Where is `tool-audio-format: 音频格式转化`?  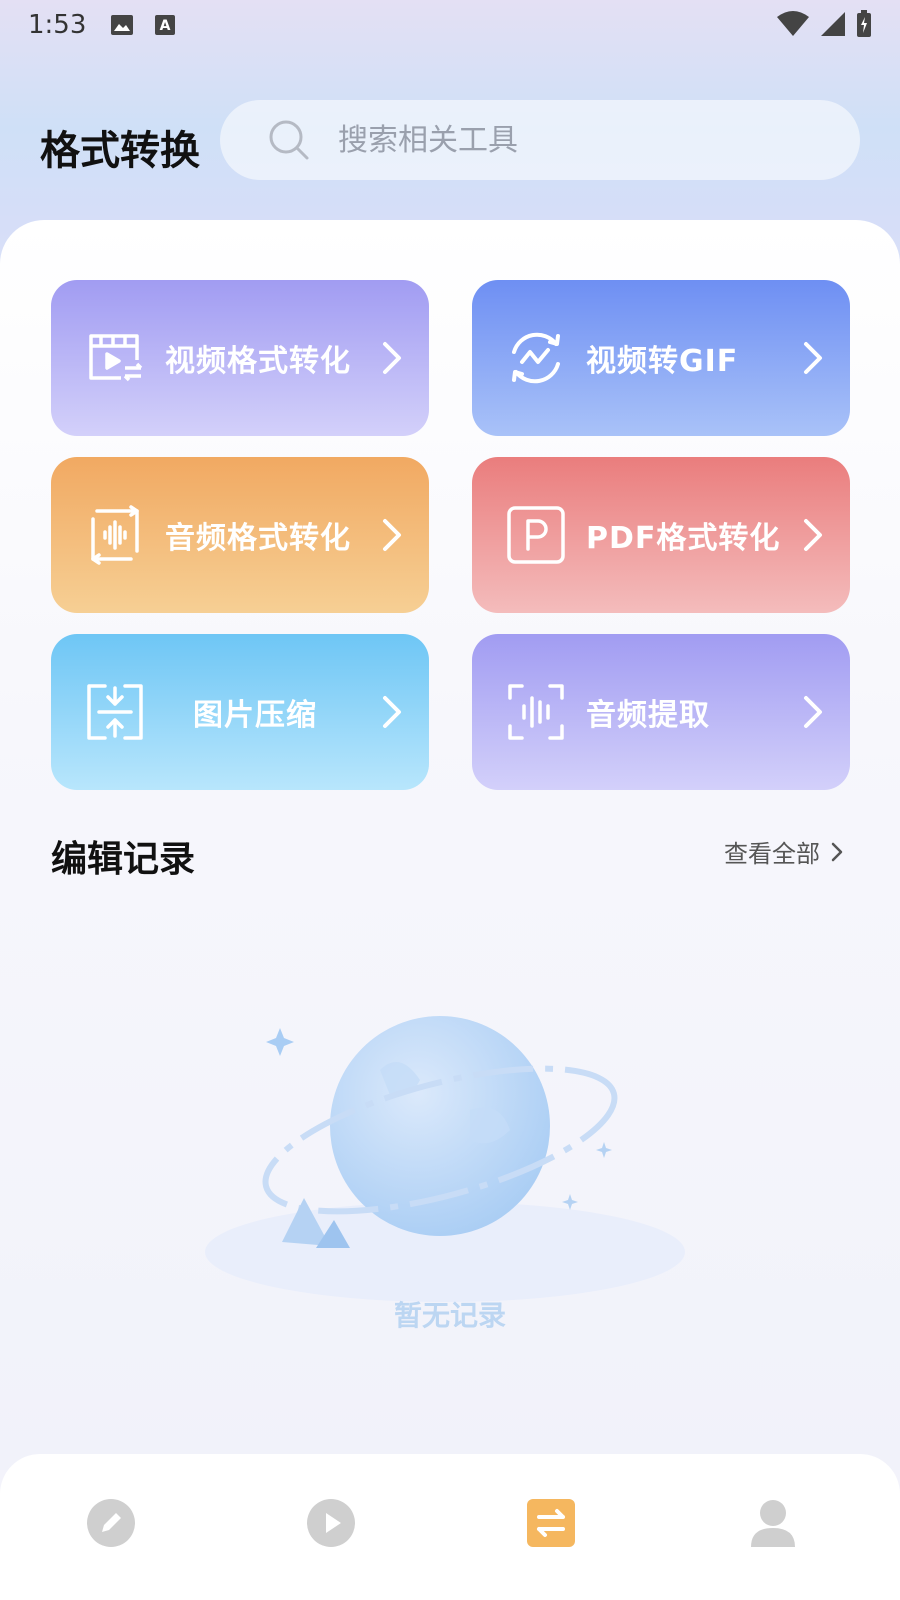 tool-audio-format: 音频格式转化 is located at coordinates (240, 535).